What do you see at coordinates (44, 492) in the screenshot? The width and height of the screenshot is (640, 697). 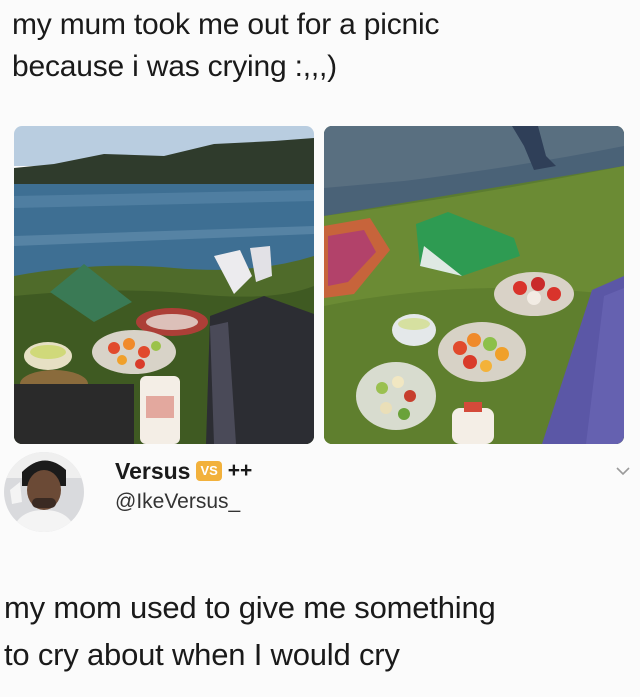 I see `avatar` at bounding box center [44, 492].